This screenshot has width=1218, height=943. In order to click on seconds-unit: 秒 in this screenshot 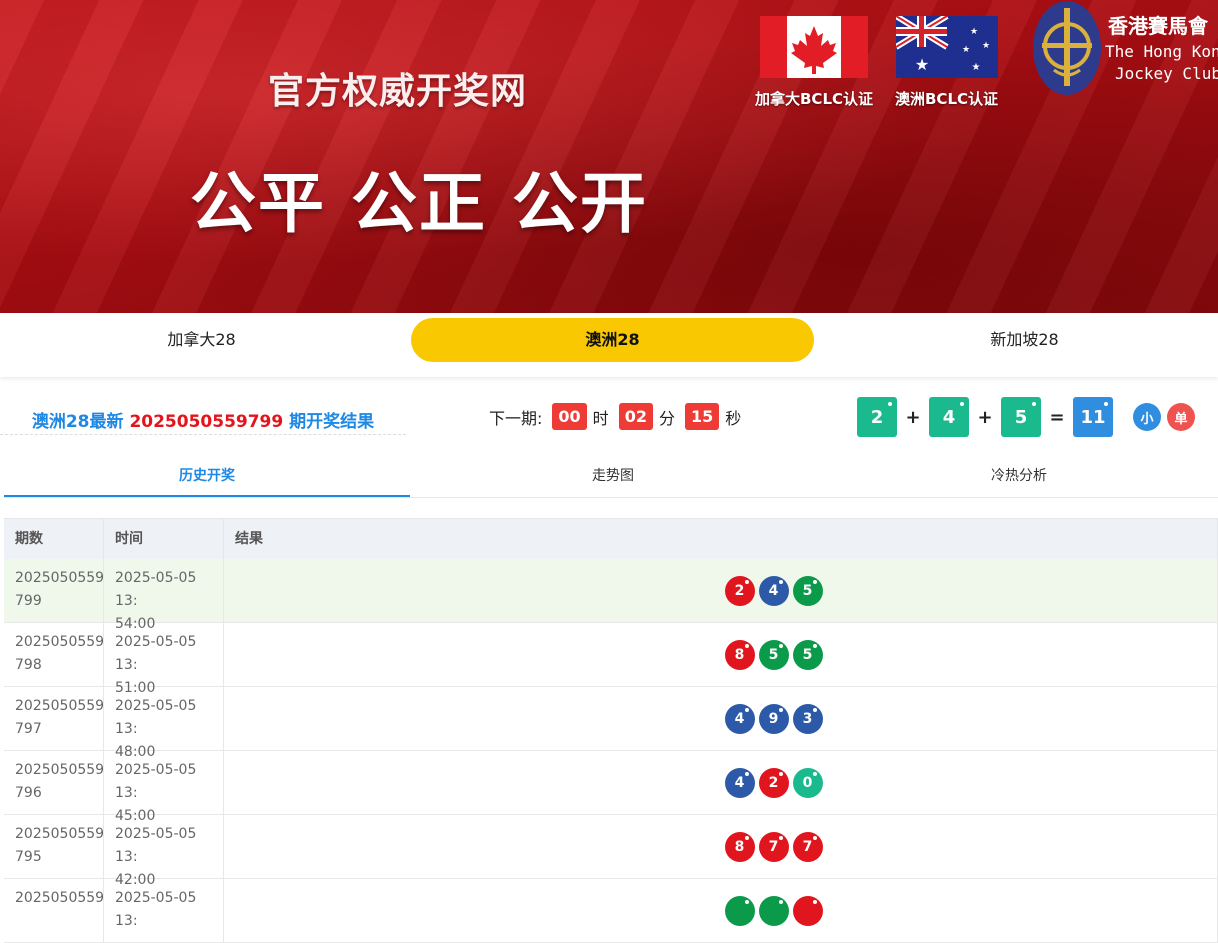, I will do `click(733, 418)`.